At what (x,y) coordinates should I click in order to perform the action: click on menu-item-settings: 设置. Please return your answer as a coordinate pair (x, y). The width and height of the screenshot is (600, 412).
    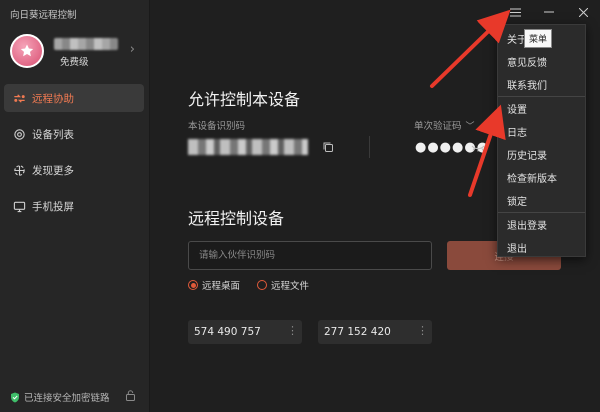
    Looking at the image, I should click on (541, 108).